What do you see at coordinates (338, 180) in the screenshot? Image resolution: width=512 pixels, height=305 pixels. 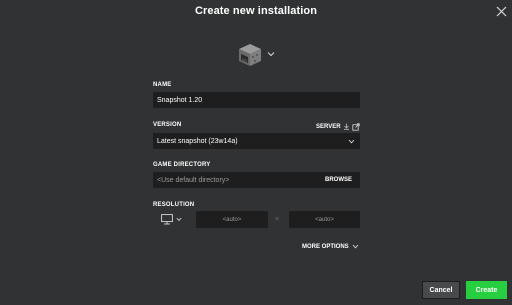 I see `browse-button: BROWSE` at bounding box center [338, 180].